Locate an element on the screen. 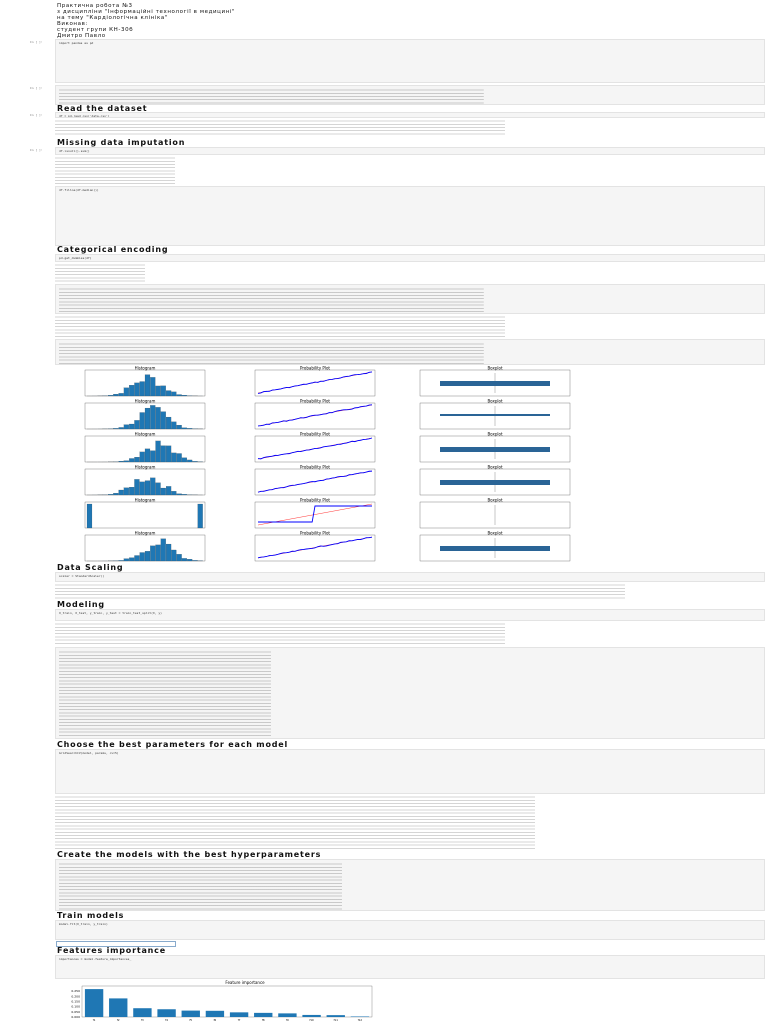 Image resolution: width=768 pixels, height=1024 pixels. chart-title: Feature importance is located at coordinates (245, 982).